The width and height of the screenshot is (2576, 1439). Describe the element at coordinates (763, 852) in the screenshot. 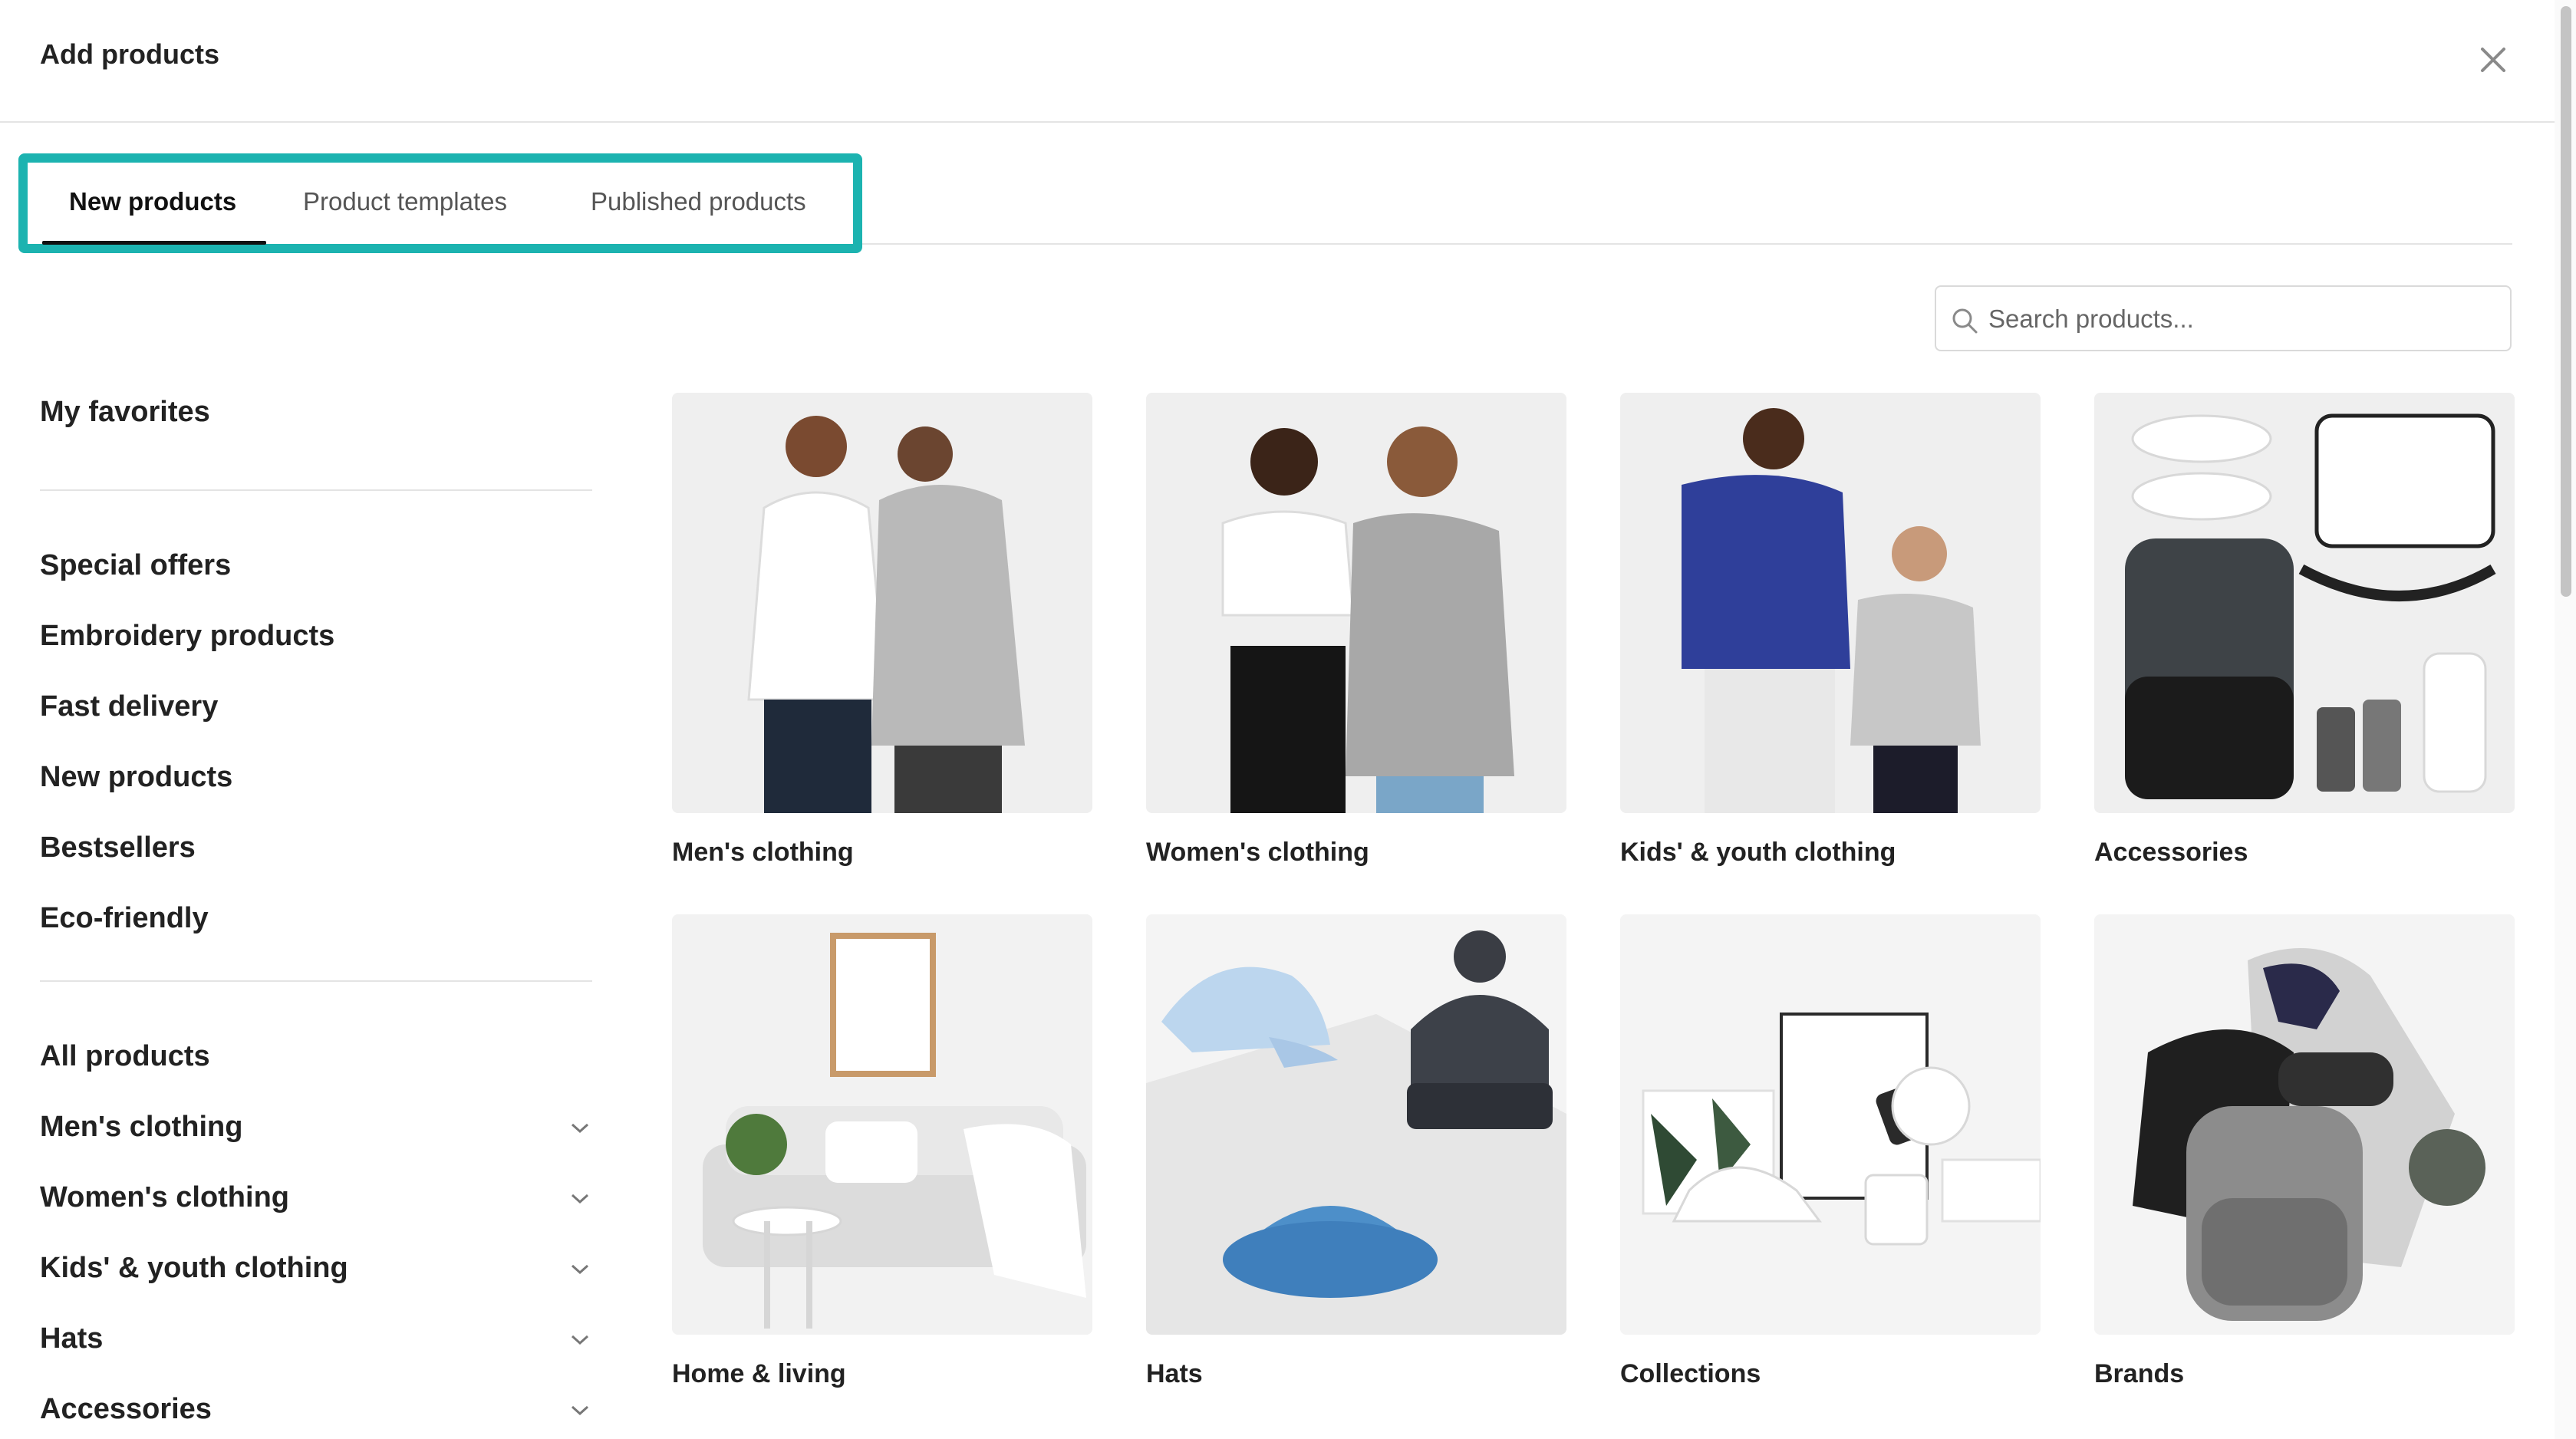

I see `category-label: Men's clothing` at that location.